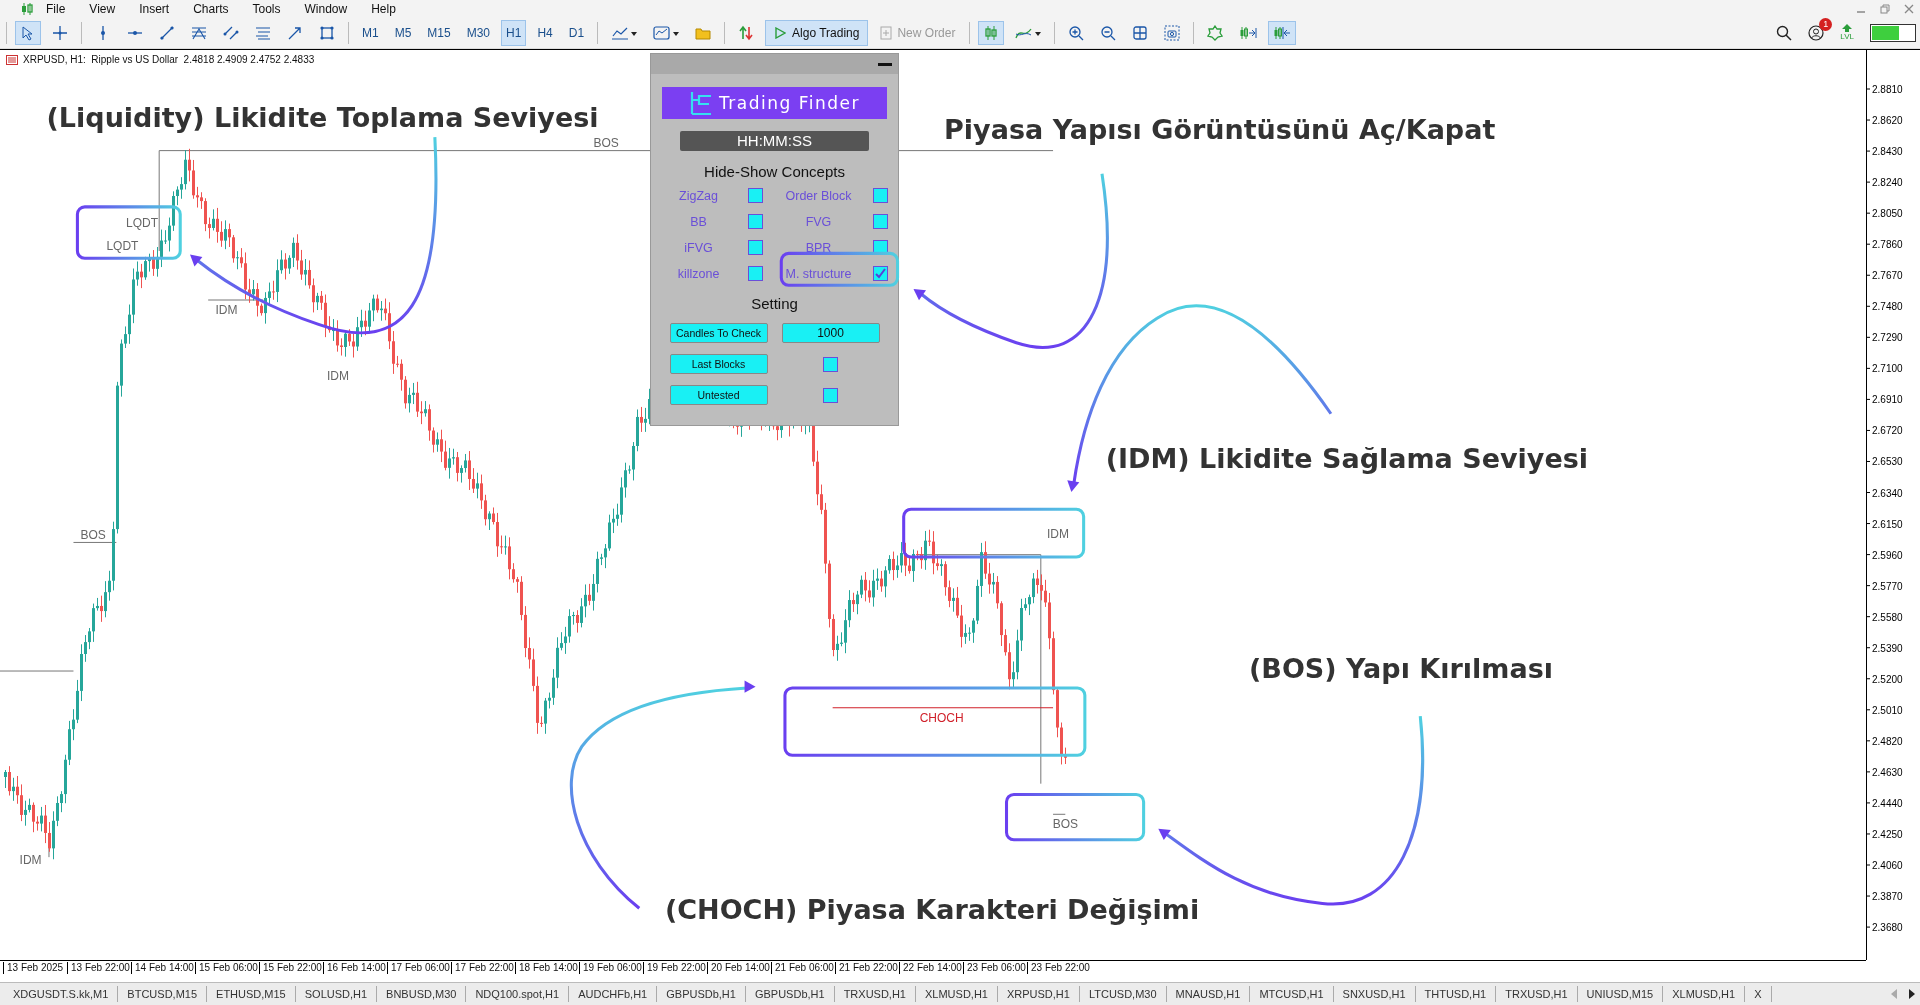 This screenshot has height=1005, width=1920. Describe the element at coordinates (1887, 648) in the screenshot. I see `price-label: 2.5390` at that location.